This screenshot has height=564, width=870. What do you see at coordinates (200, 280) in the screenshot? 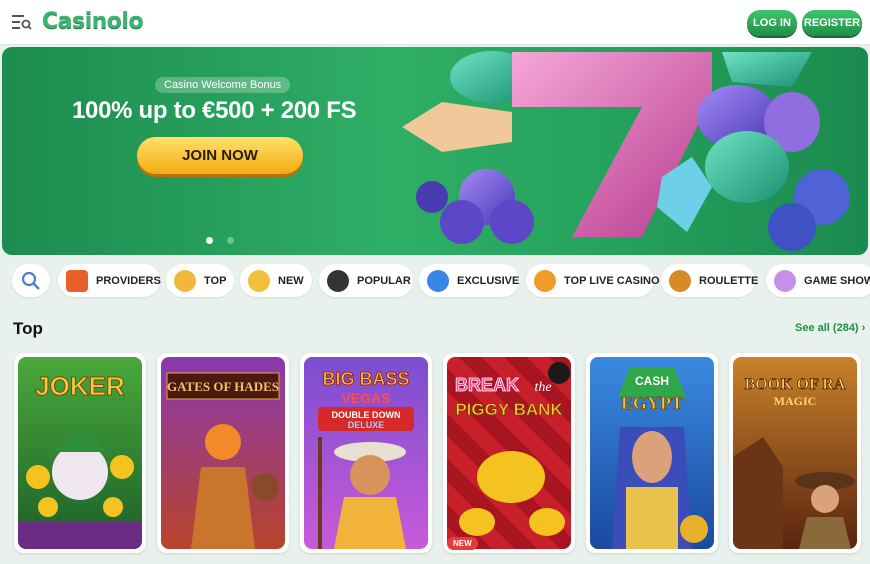
I see `category-top: TOP` at bounding box center [200, 280].